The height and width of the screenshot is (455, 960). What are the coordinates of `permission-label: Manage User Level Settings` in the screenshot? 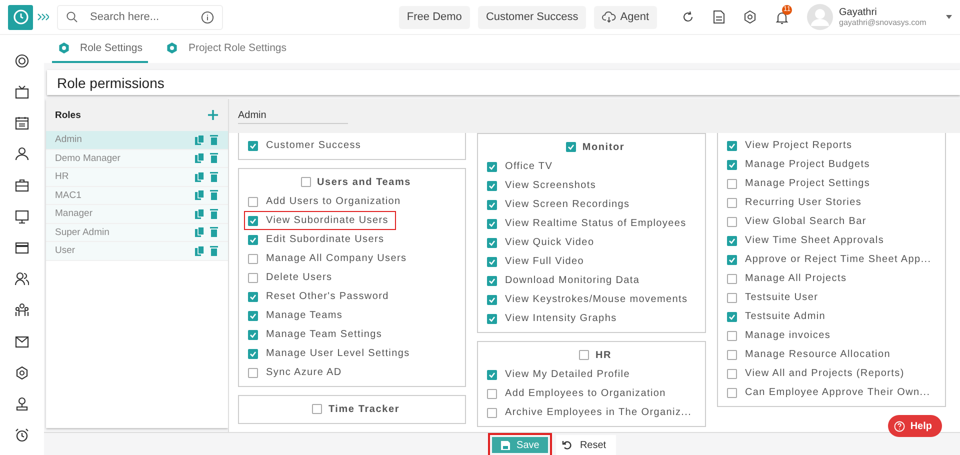 It's located at (338, 353).